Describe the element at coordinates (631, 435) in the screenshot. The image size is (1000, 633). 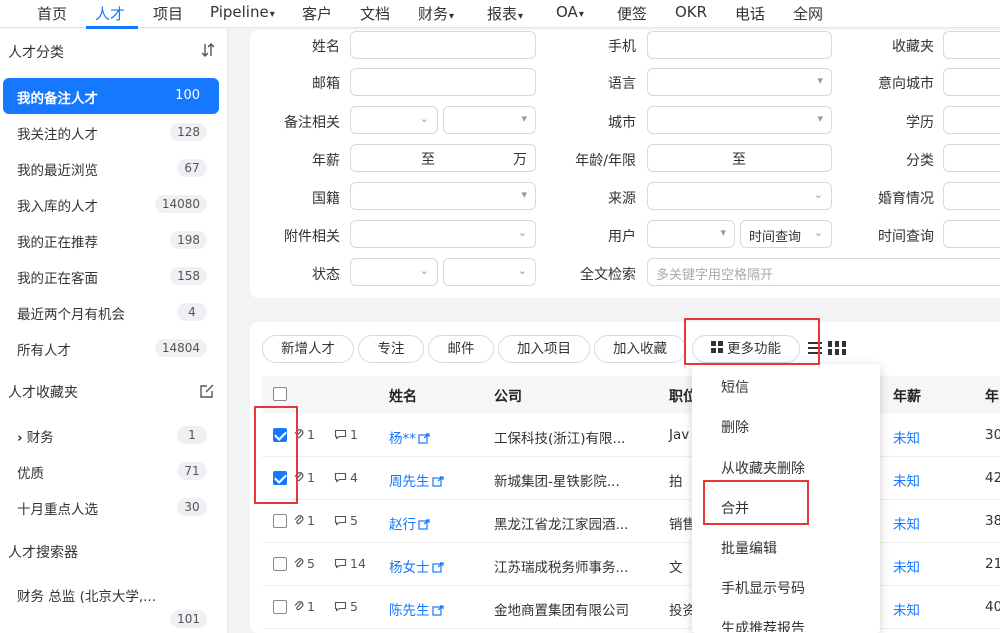
I see `table-row: 1 1 杨** 工保科技(浙江)有限... Jav 未知 30` at that location.